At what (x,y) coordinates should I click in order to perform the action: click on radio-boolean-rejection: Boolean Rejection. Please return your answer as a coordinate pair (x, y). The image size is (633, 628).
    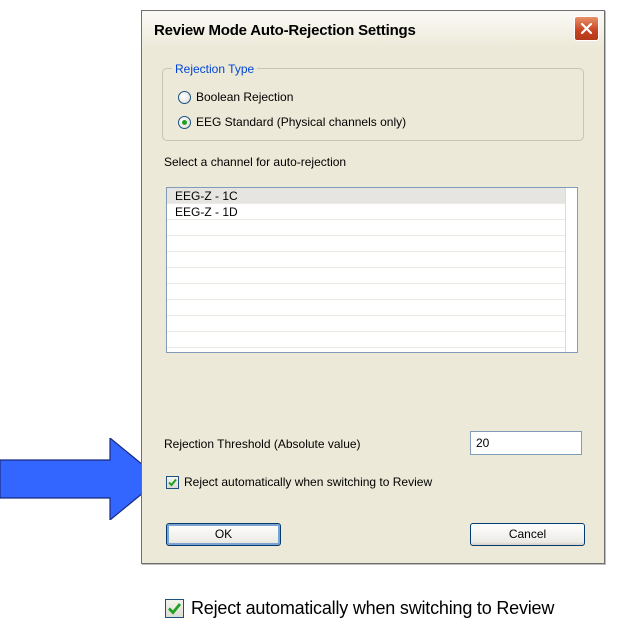
    Looking at the image, I should click on (235, 97).